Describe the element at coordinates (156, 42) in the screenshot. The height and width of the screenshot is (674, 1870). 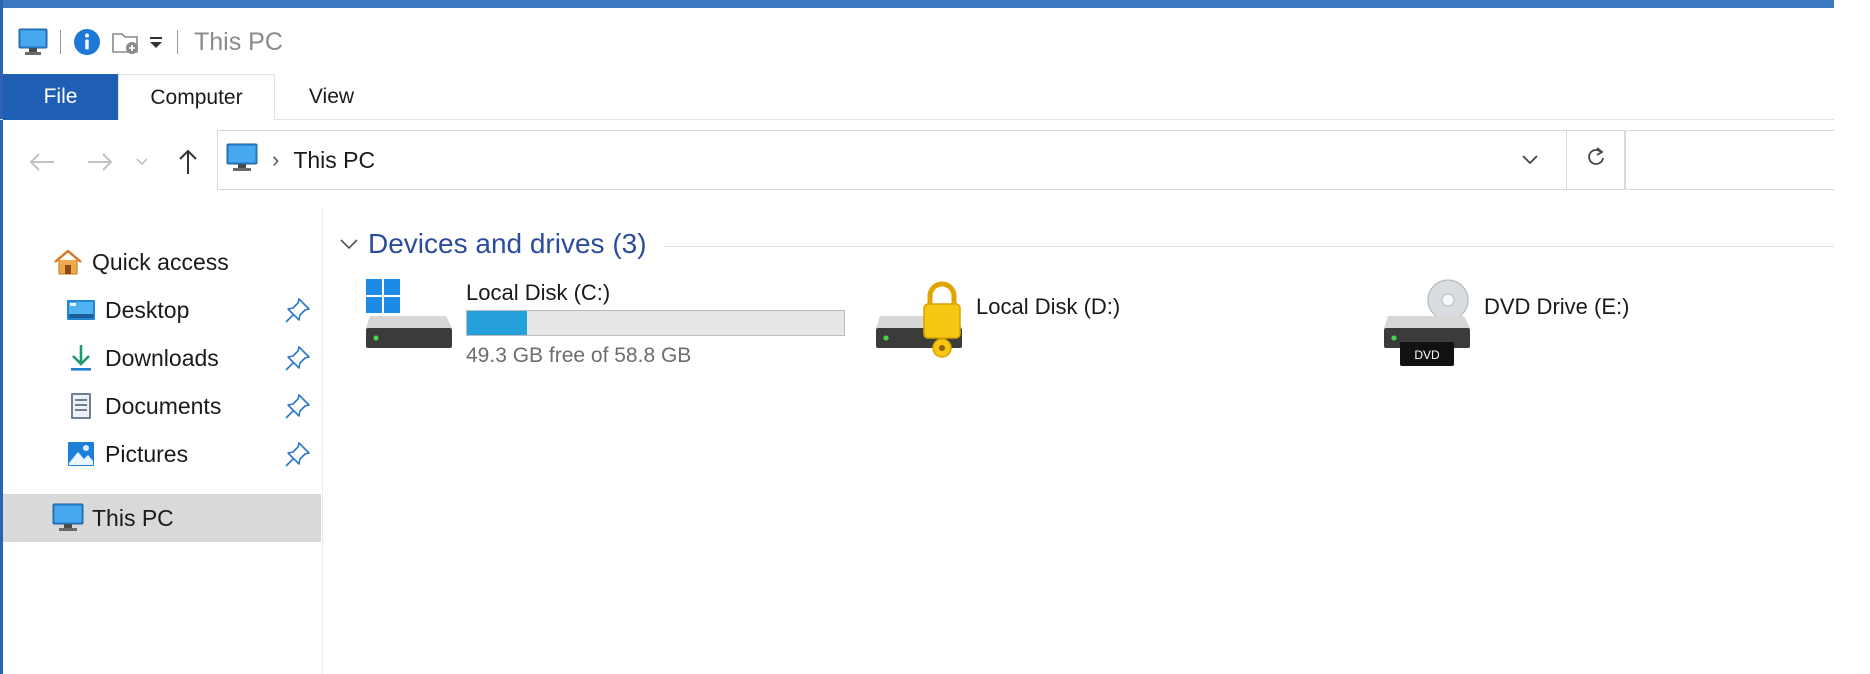
I see `customize-dropdown-icon` at that location.